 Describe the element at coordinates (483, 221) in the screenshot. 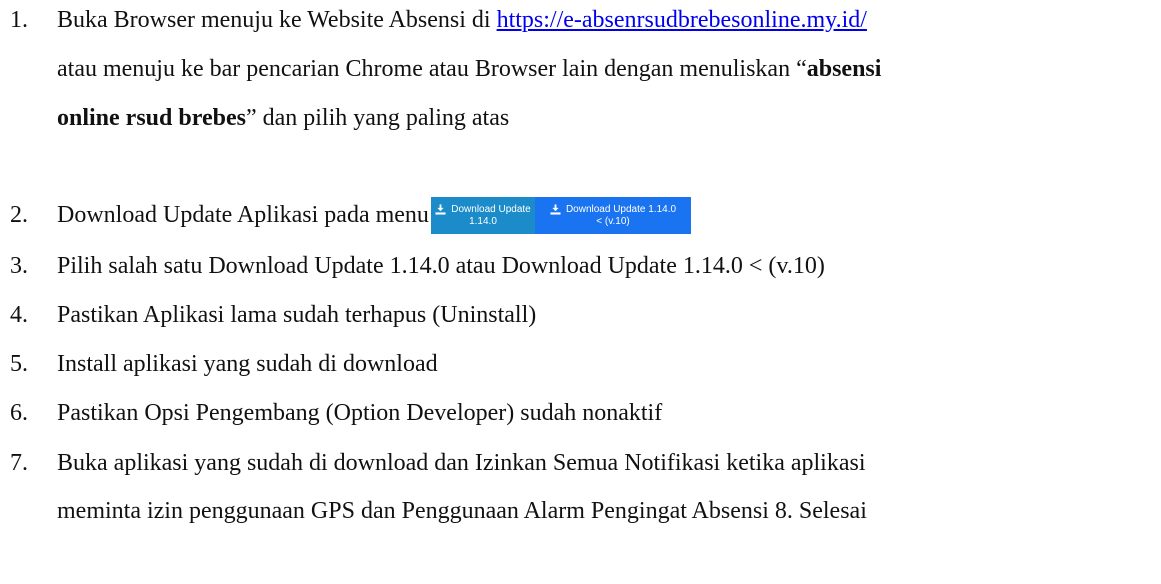

I see `button-version: 1.14.0` at that location.